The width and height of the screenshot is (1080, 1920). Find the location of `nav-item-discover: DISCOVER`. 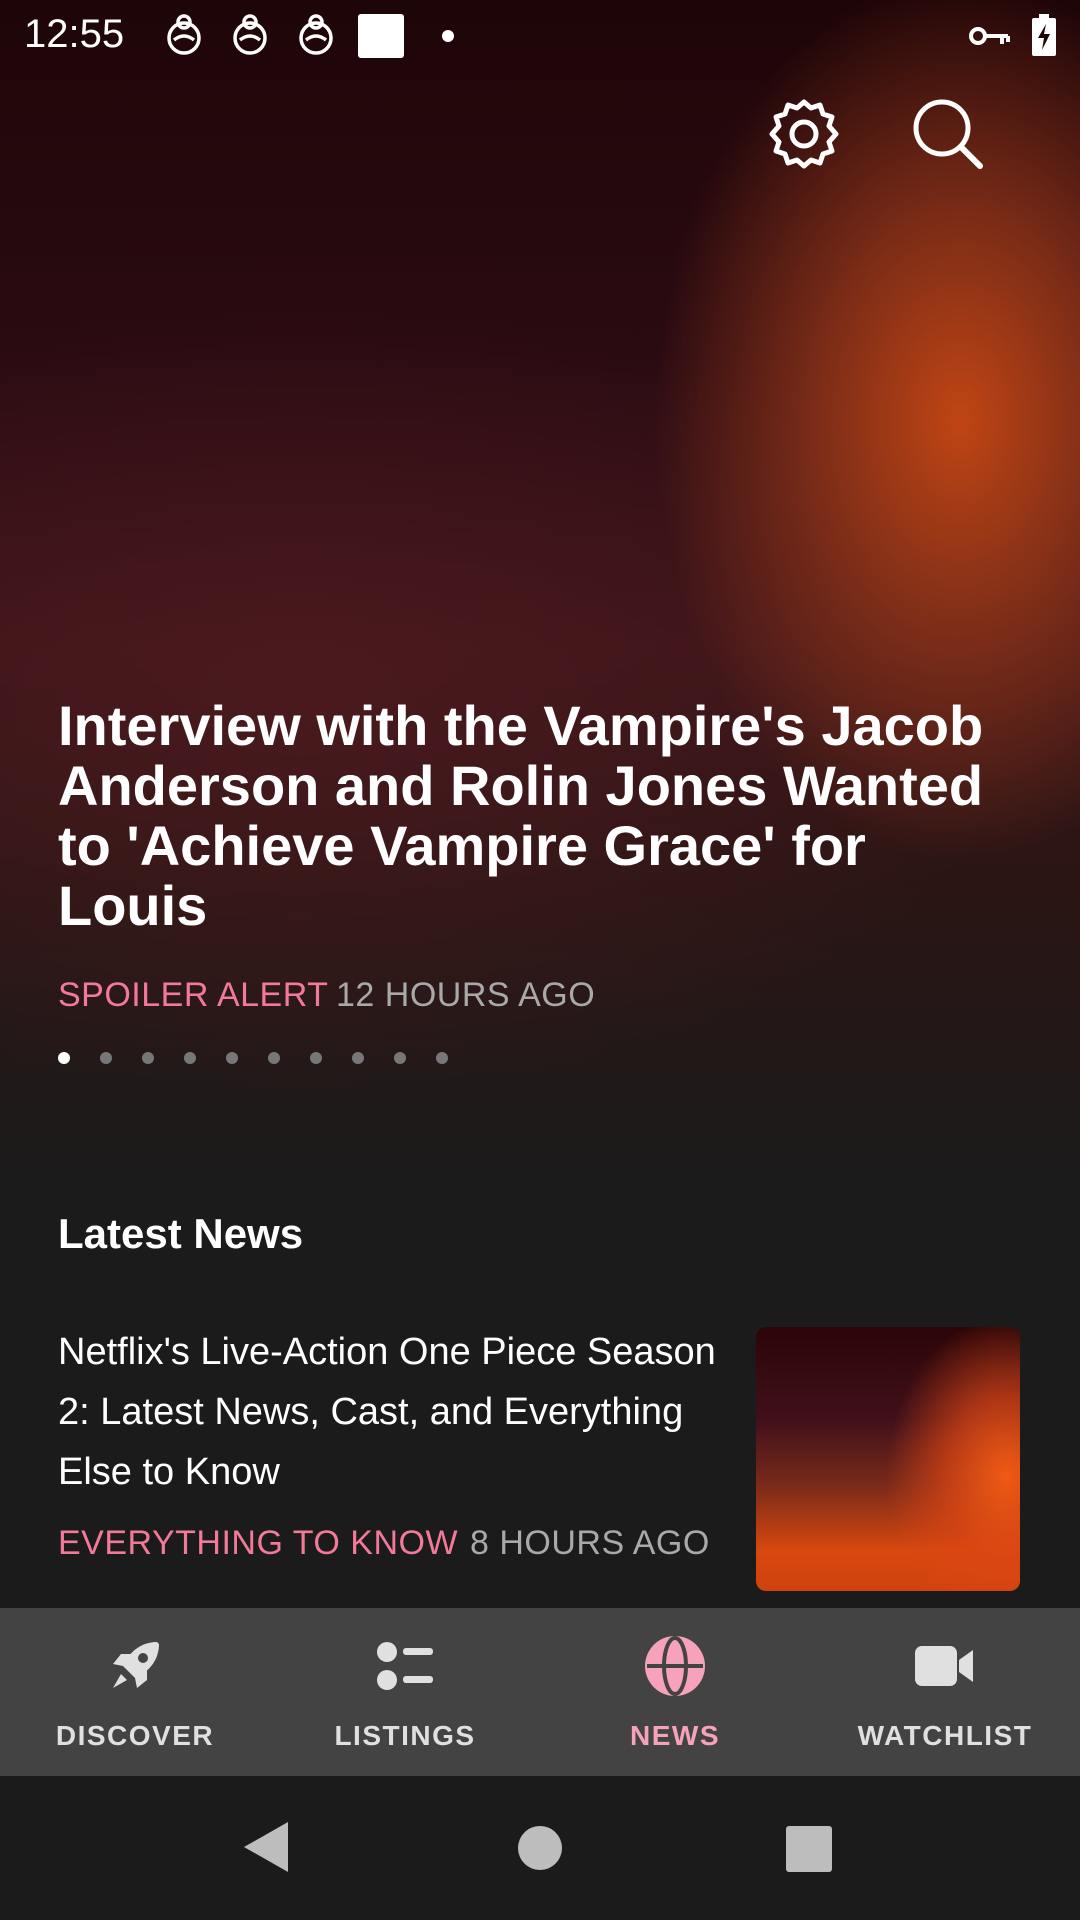

nav-item-discover: DISCOVER is located at coordinates (135, 1692).